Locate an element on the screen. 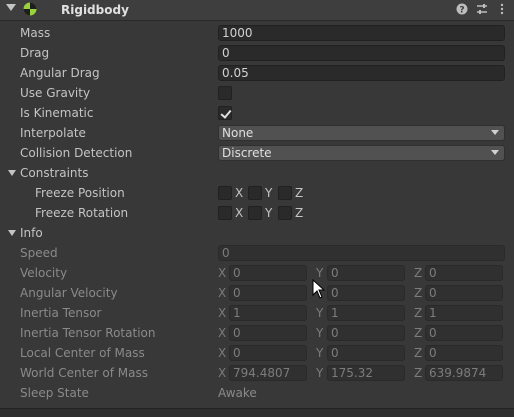 The image size is (514, 417). angular-drag-row: Angular Drag 0.05 is located at coordinates (257, 73).